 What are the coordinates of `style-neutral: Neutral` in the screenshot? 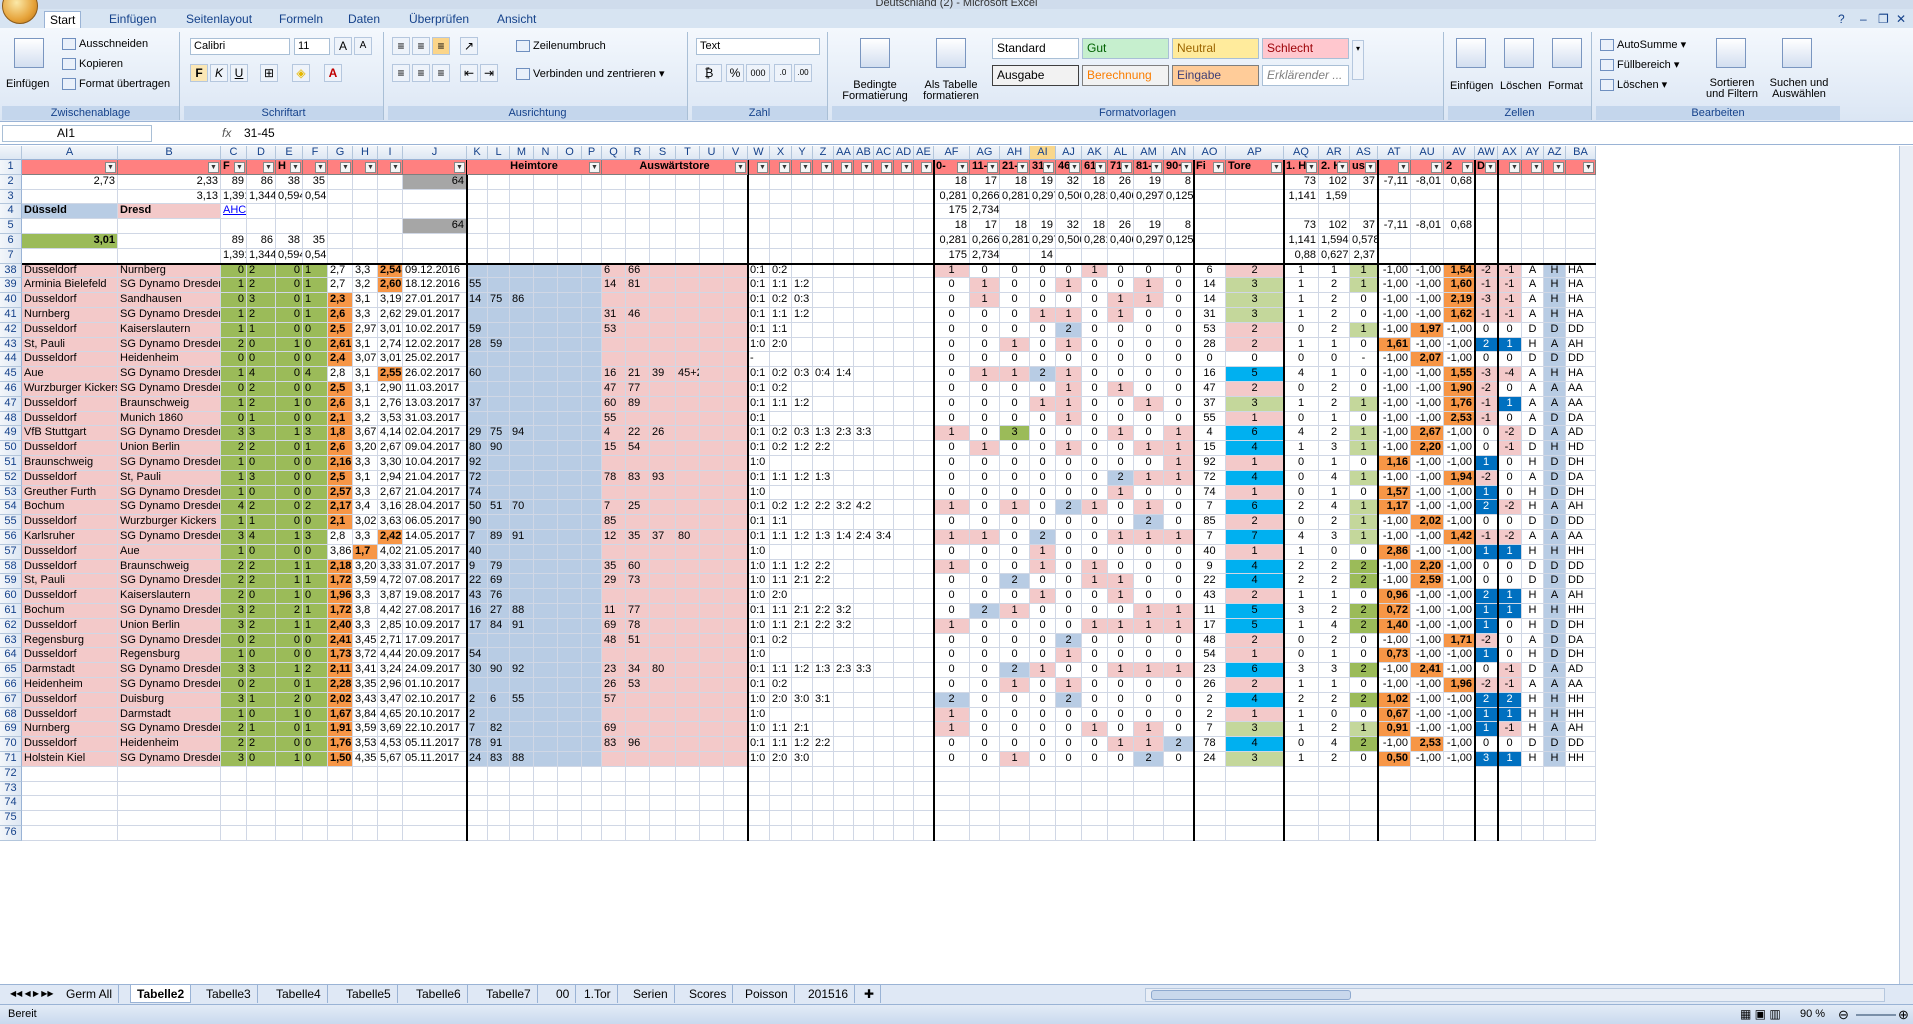 It's located at (1215, 48).